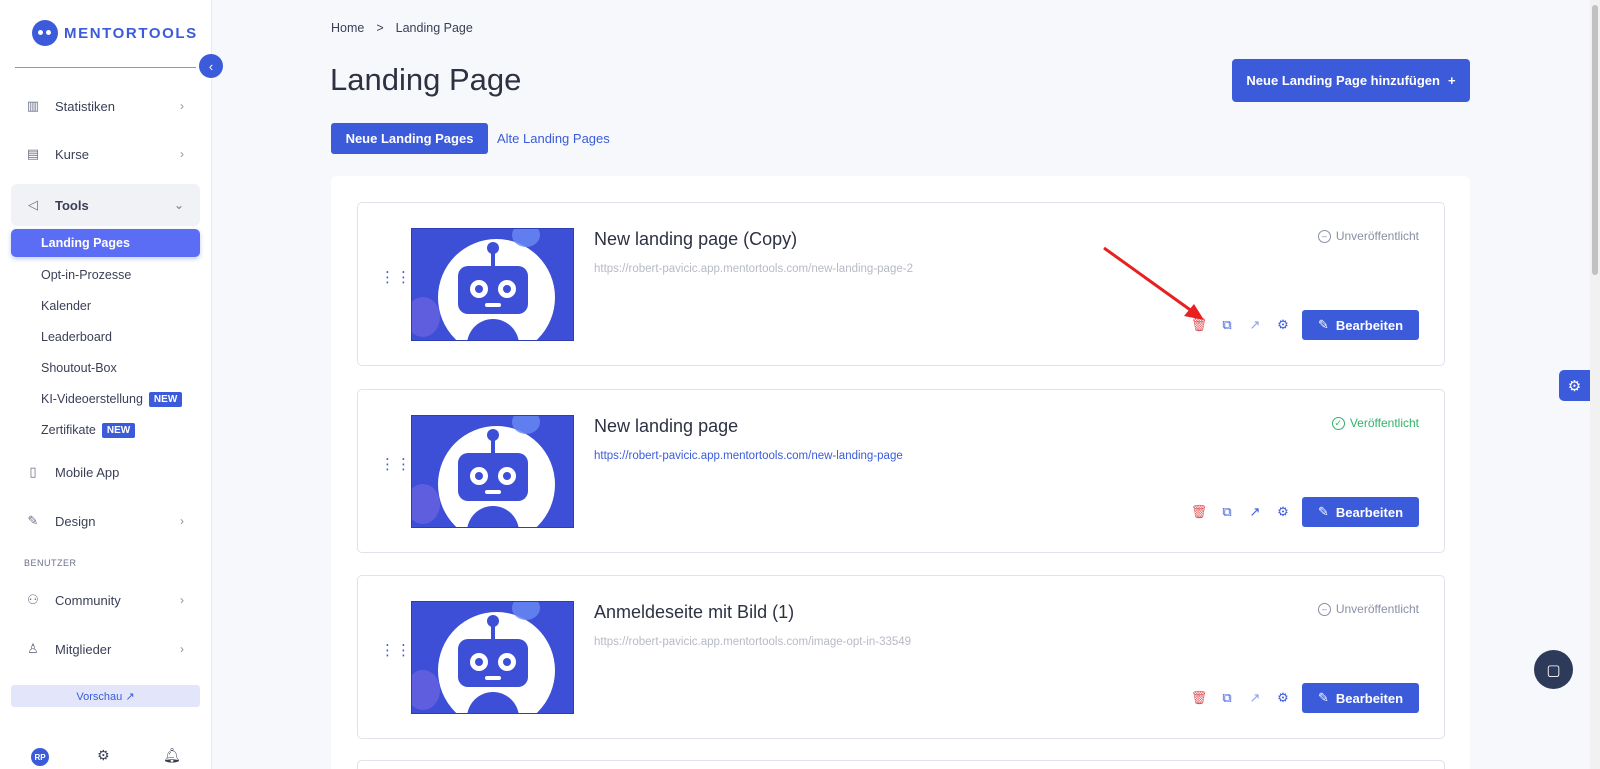 The height and width of the screenshot is (769, 1600). I want to click on sidebar-item-tools: ◁ Tools ⌄, so click(105, 205).